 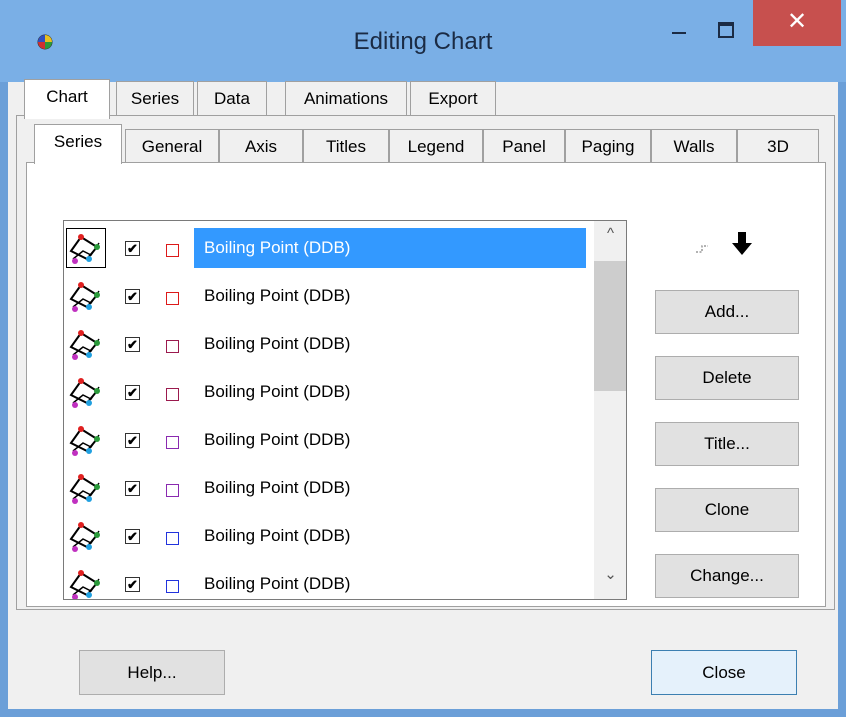 I want to click on close-button: Close, so click(x=724, y=672).